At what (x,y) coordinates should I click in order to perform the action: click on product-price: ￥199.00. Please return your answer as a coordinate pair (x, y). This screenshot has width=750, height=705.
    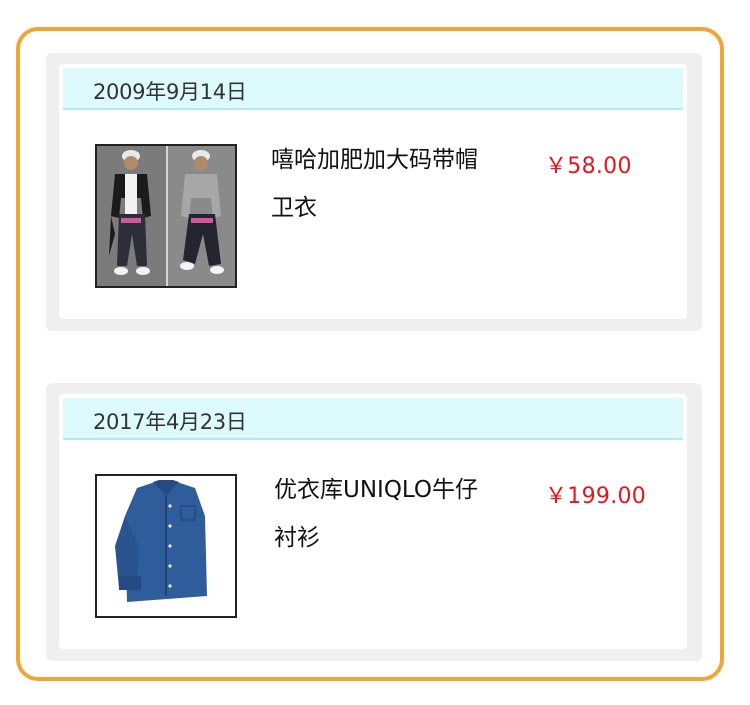
    Looking at the image, I should click on (596, 496).